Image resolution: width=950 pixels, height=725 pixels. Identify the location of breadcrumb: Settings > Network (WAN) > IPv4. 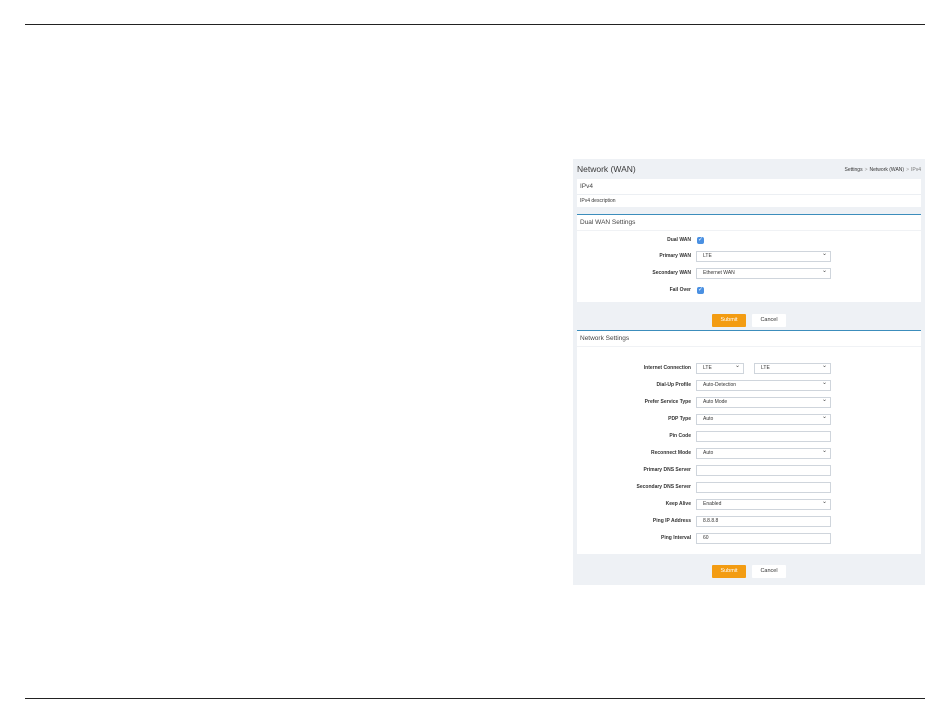
(882, 170).